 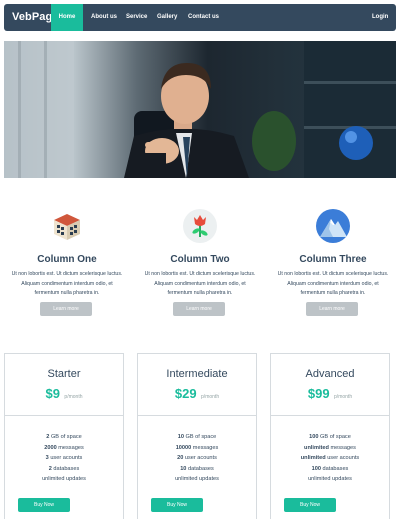 I want to click on plan-header: Intermediate $29 p/month, so click(x=197, y=385).